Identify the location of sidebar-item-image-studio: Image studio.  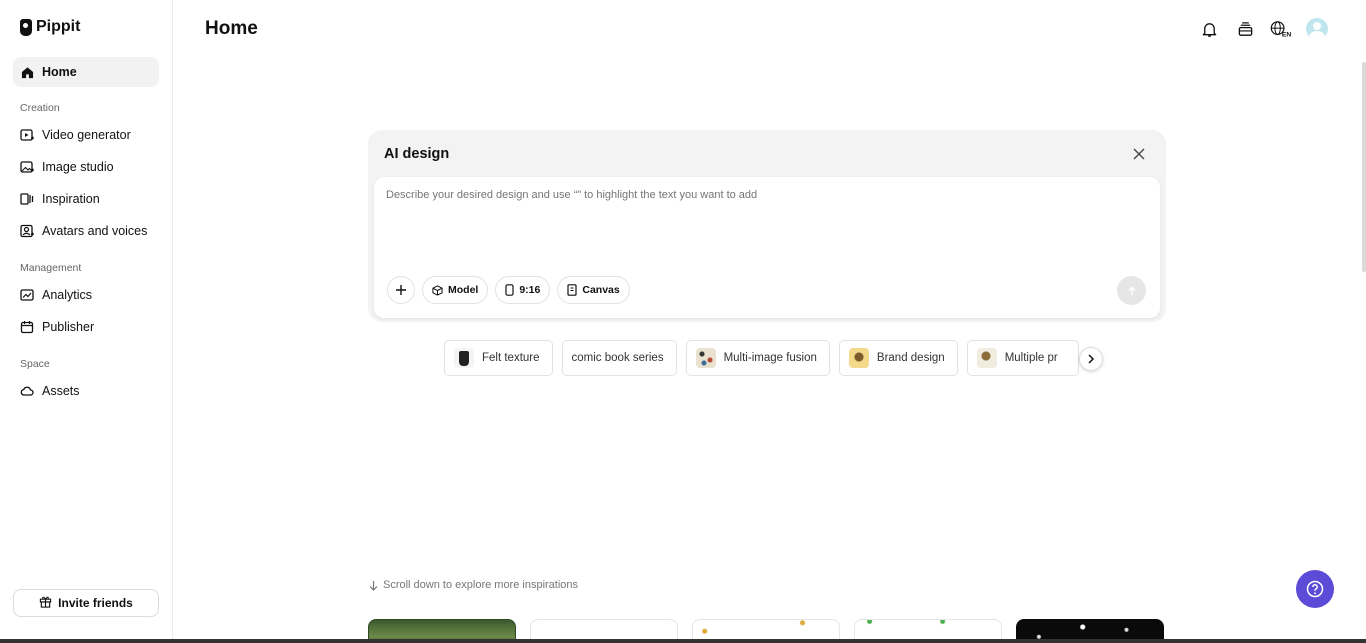
(86, 167).